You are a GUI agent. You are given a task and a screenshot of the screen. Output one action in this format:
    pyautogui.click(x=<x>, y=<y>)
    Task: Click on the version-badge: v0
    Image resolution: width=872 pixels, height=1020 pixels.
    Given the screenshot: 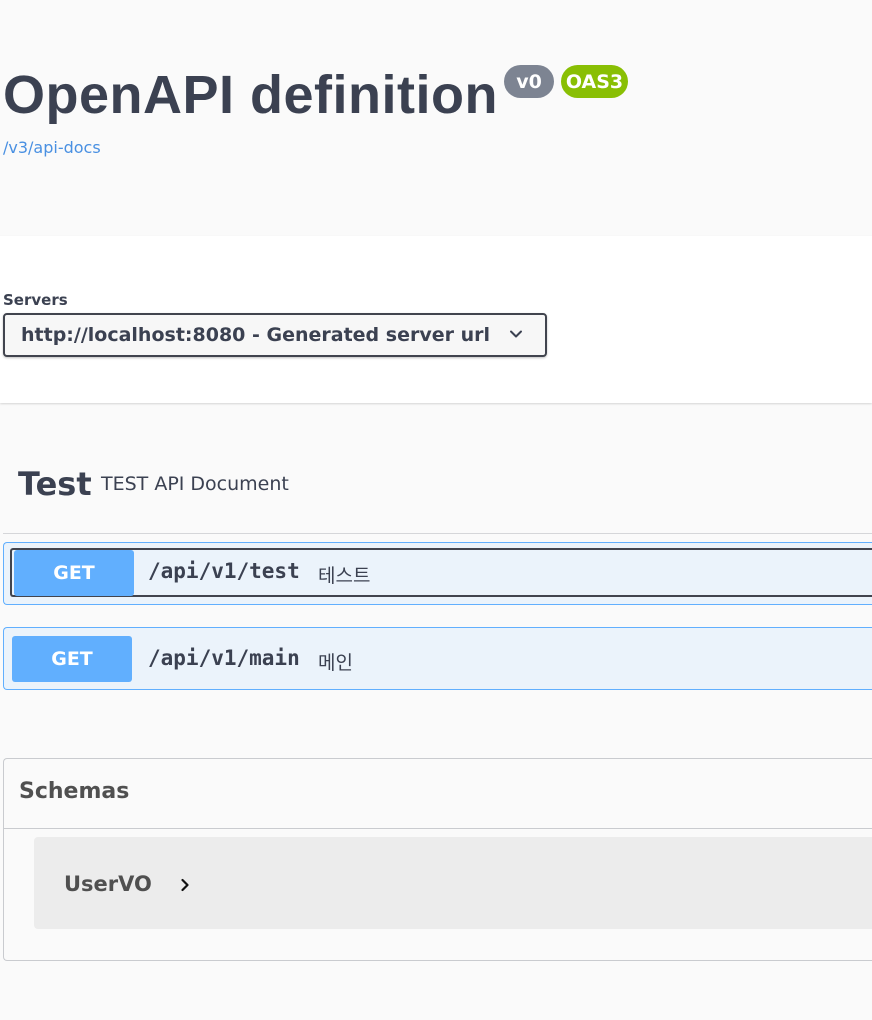 What is the action you would take?
    pyautogui.click(x=529, y=81)
    